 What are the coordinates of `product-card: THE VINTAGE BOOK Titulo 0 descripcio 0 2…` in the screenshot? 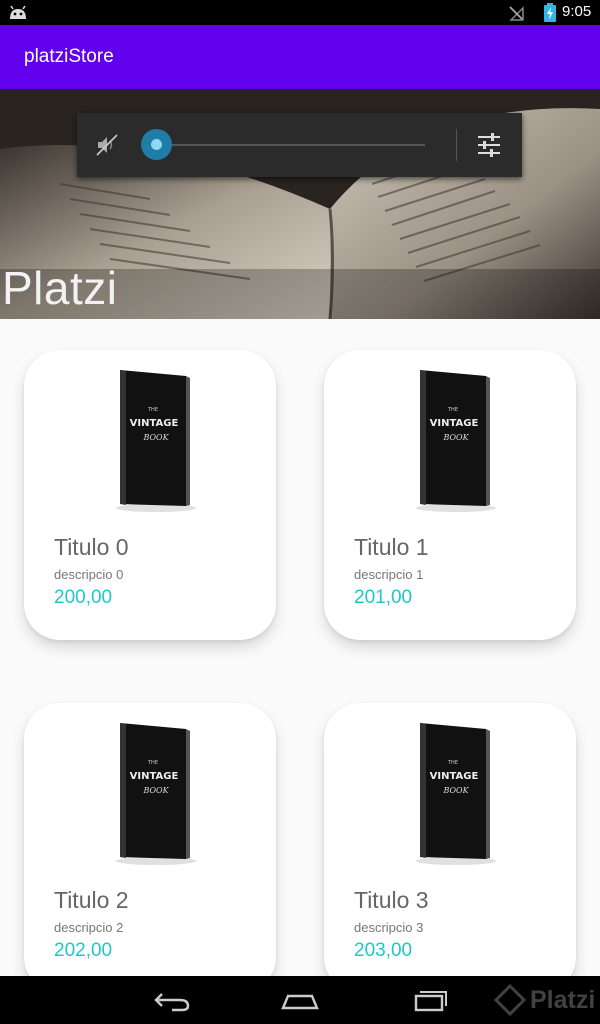 It's located at (150, 495).